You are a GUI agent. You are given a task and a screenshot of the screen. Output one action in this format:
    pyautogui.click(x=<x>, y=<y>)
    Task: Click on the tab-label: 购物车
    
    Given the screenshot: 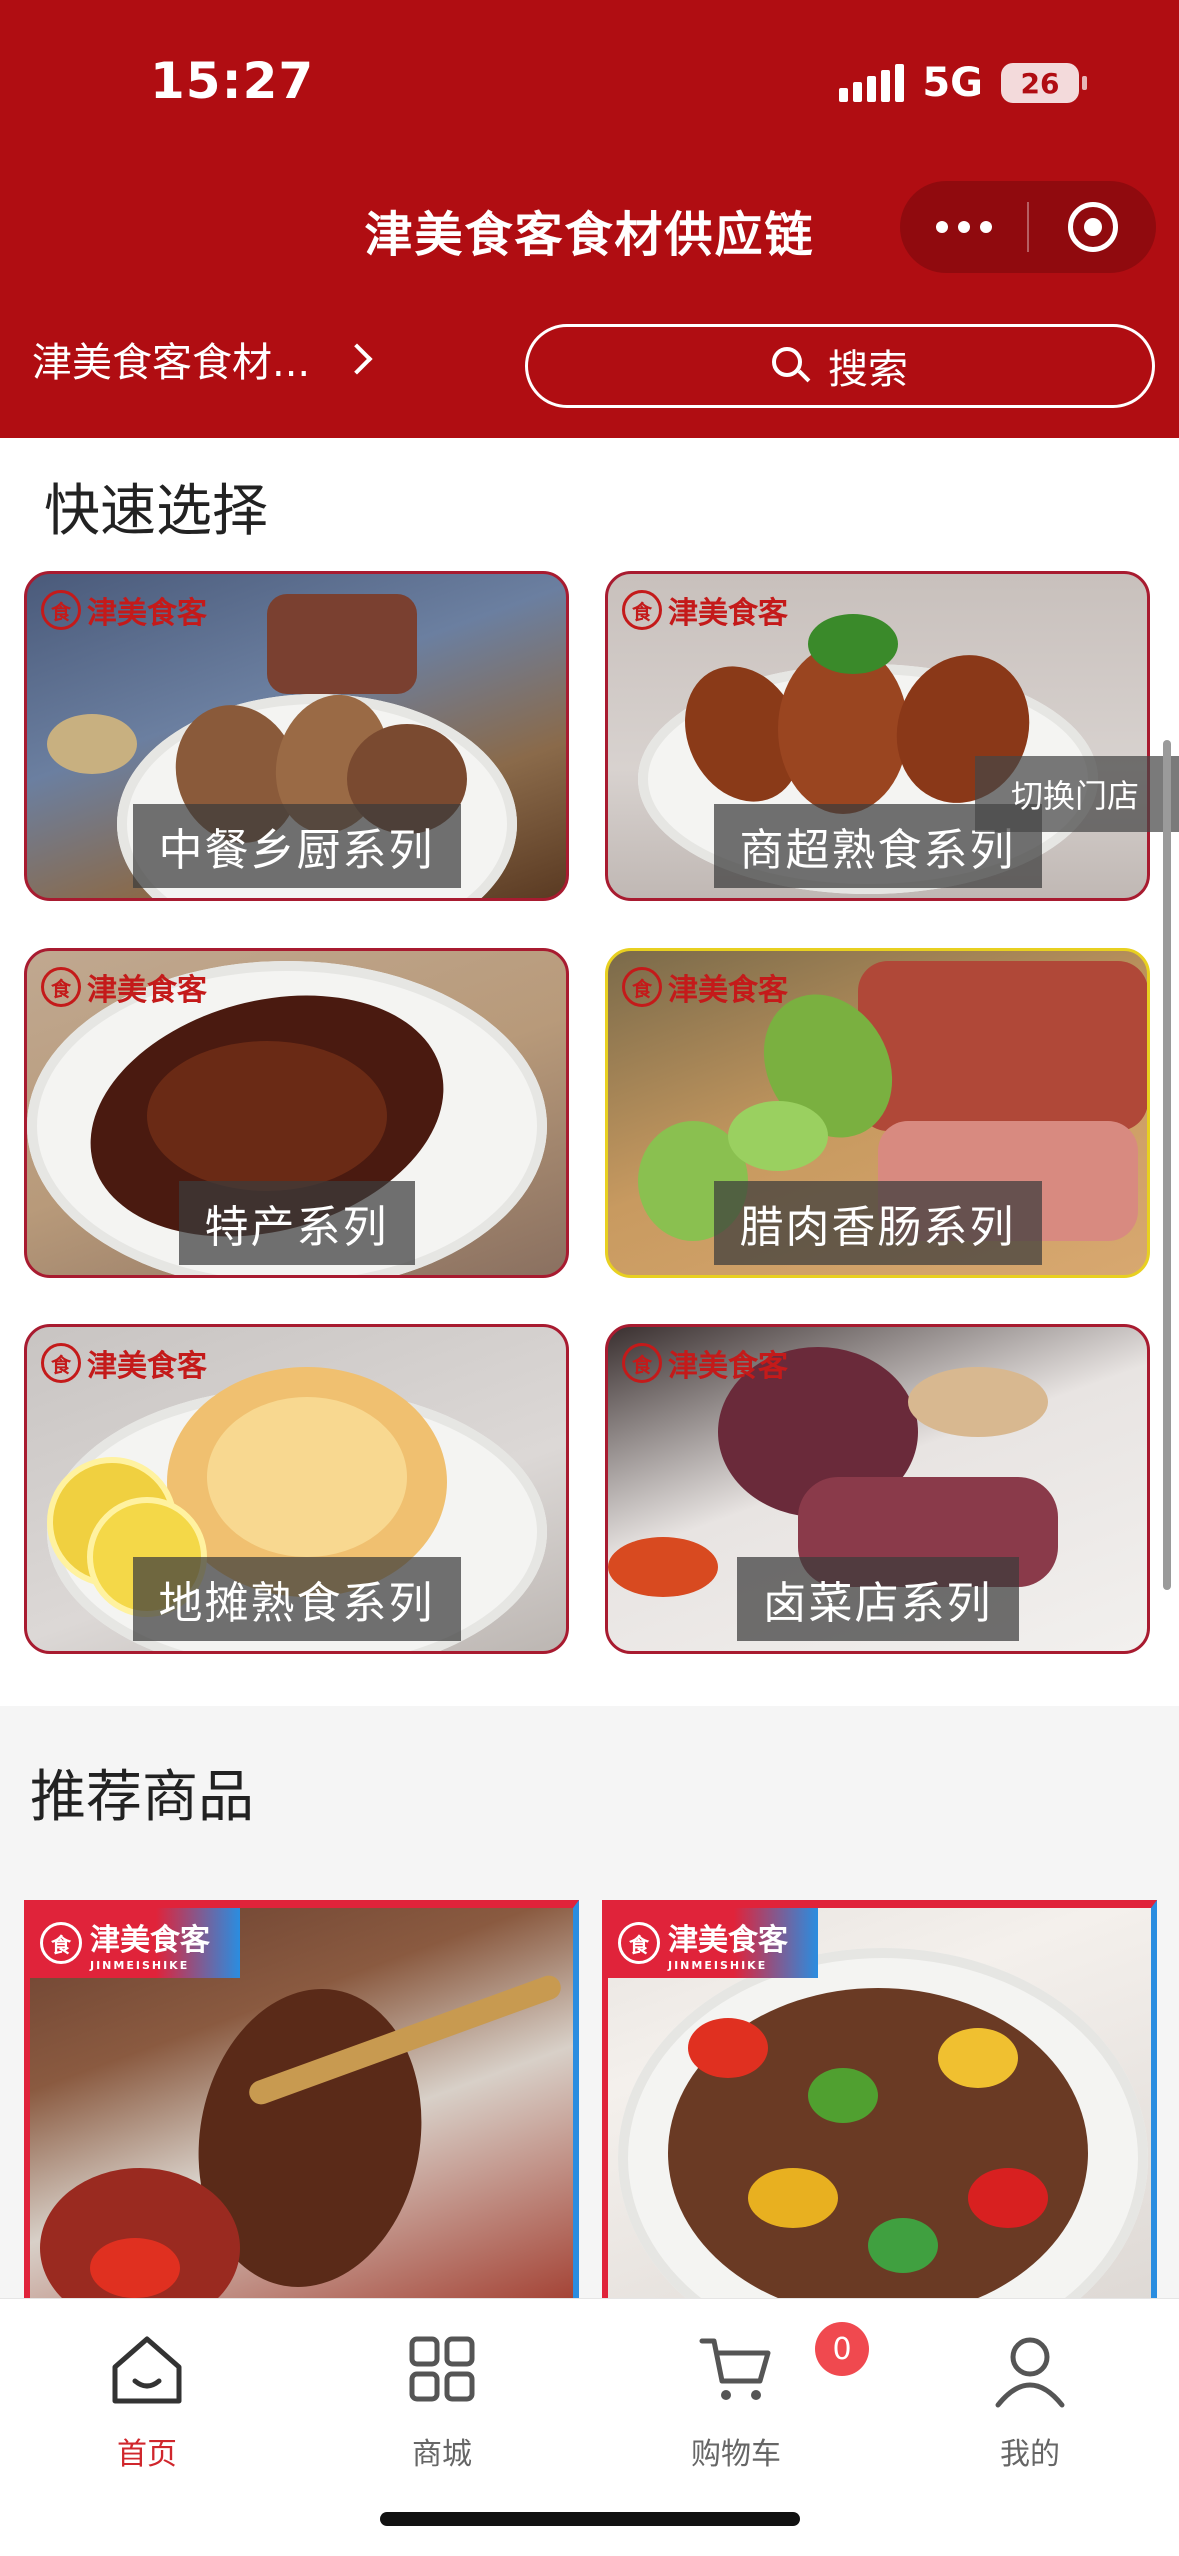 What is the action you would take?
    pyautogui.click(x=736, y=2454)
    